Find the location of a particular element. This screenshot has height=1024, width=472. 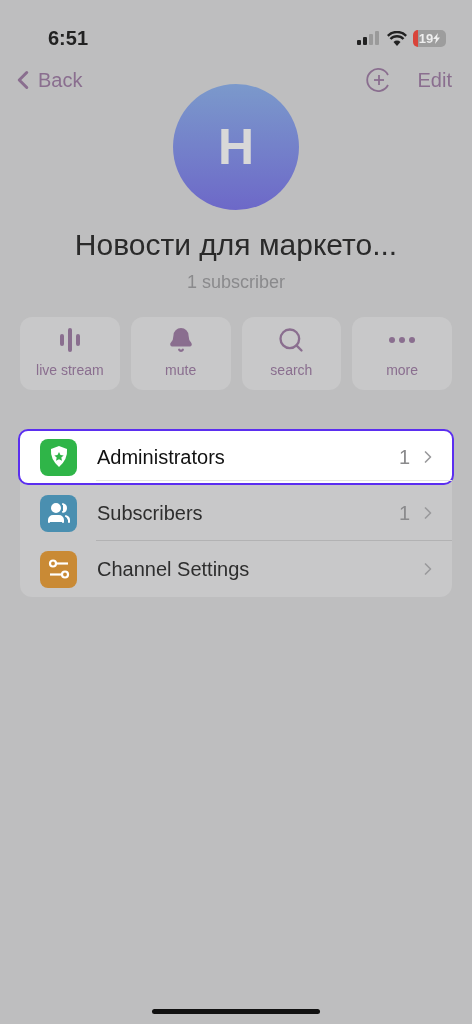

add-circle-icon is located at coordinates (378, 80).